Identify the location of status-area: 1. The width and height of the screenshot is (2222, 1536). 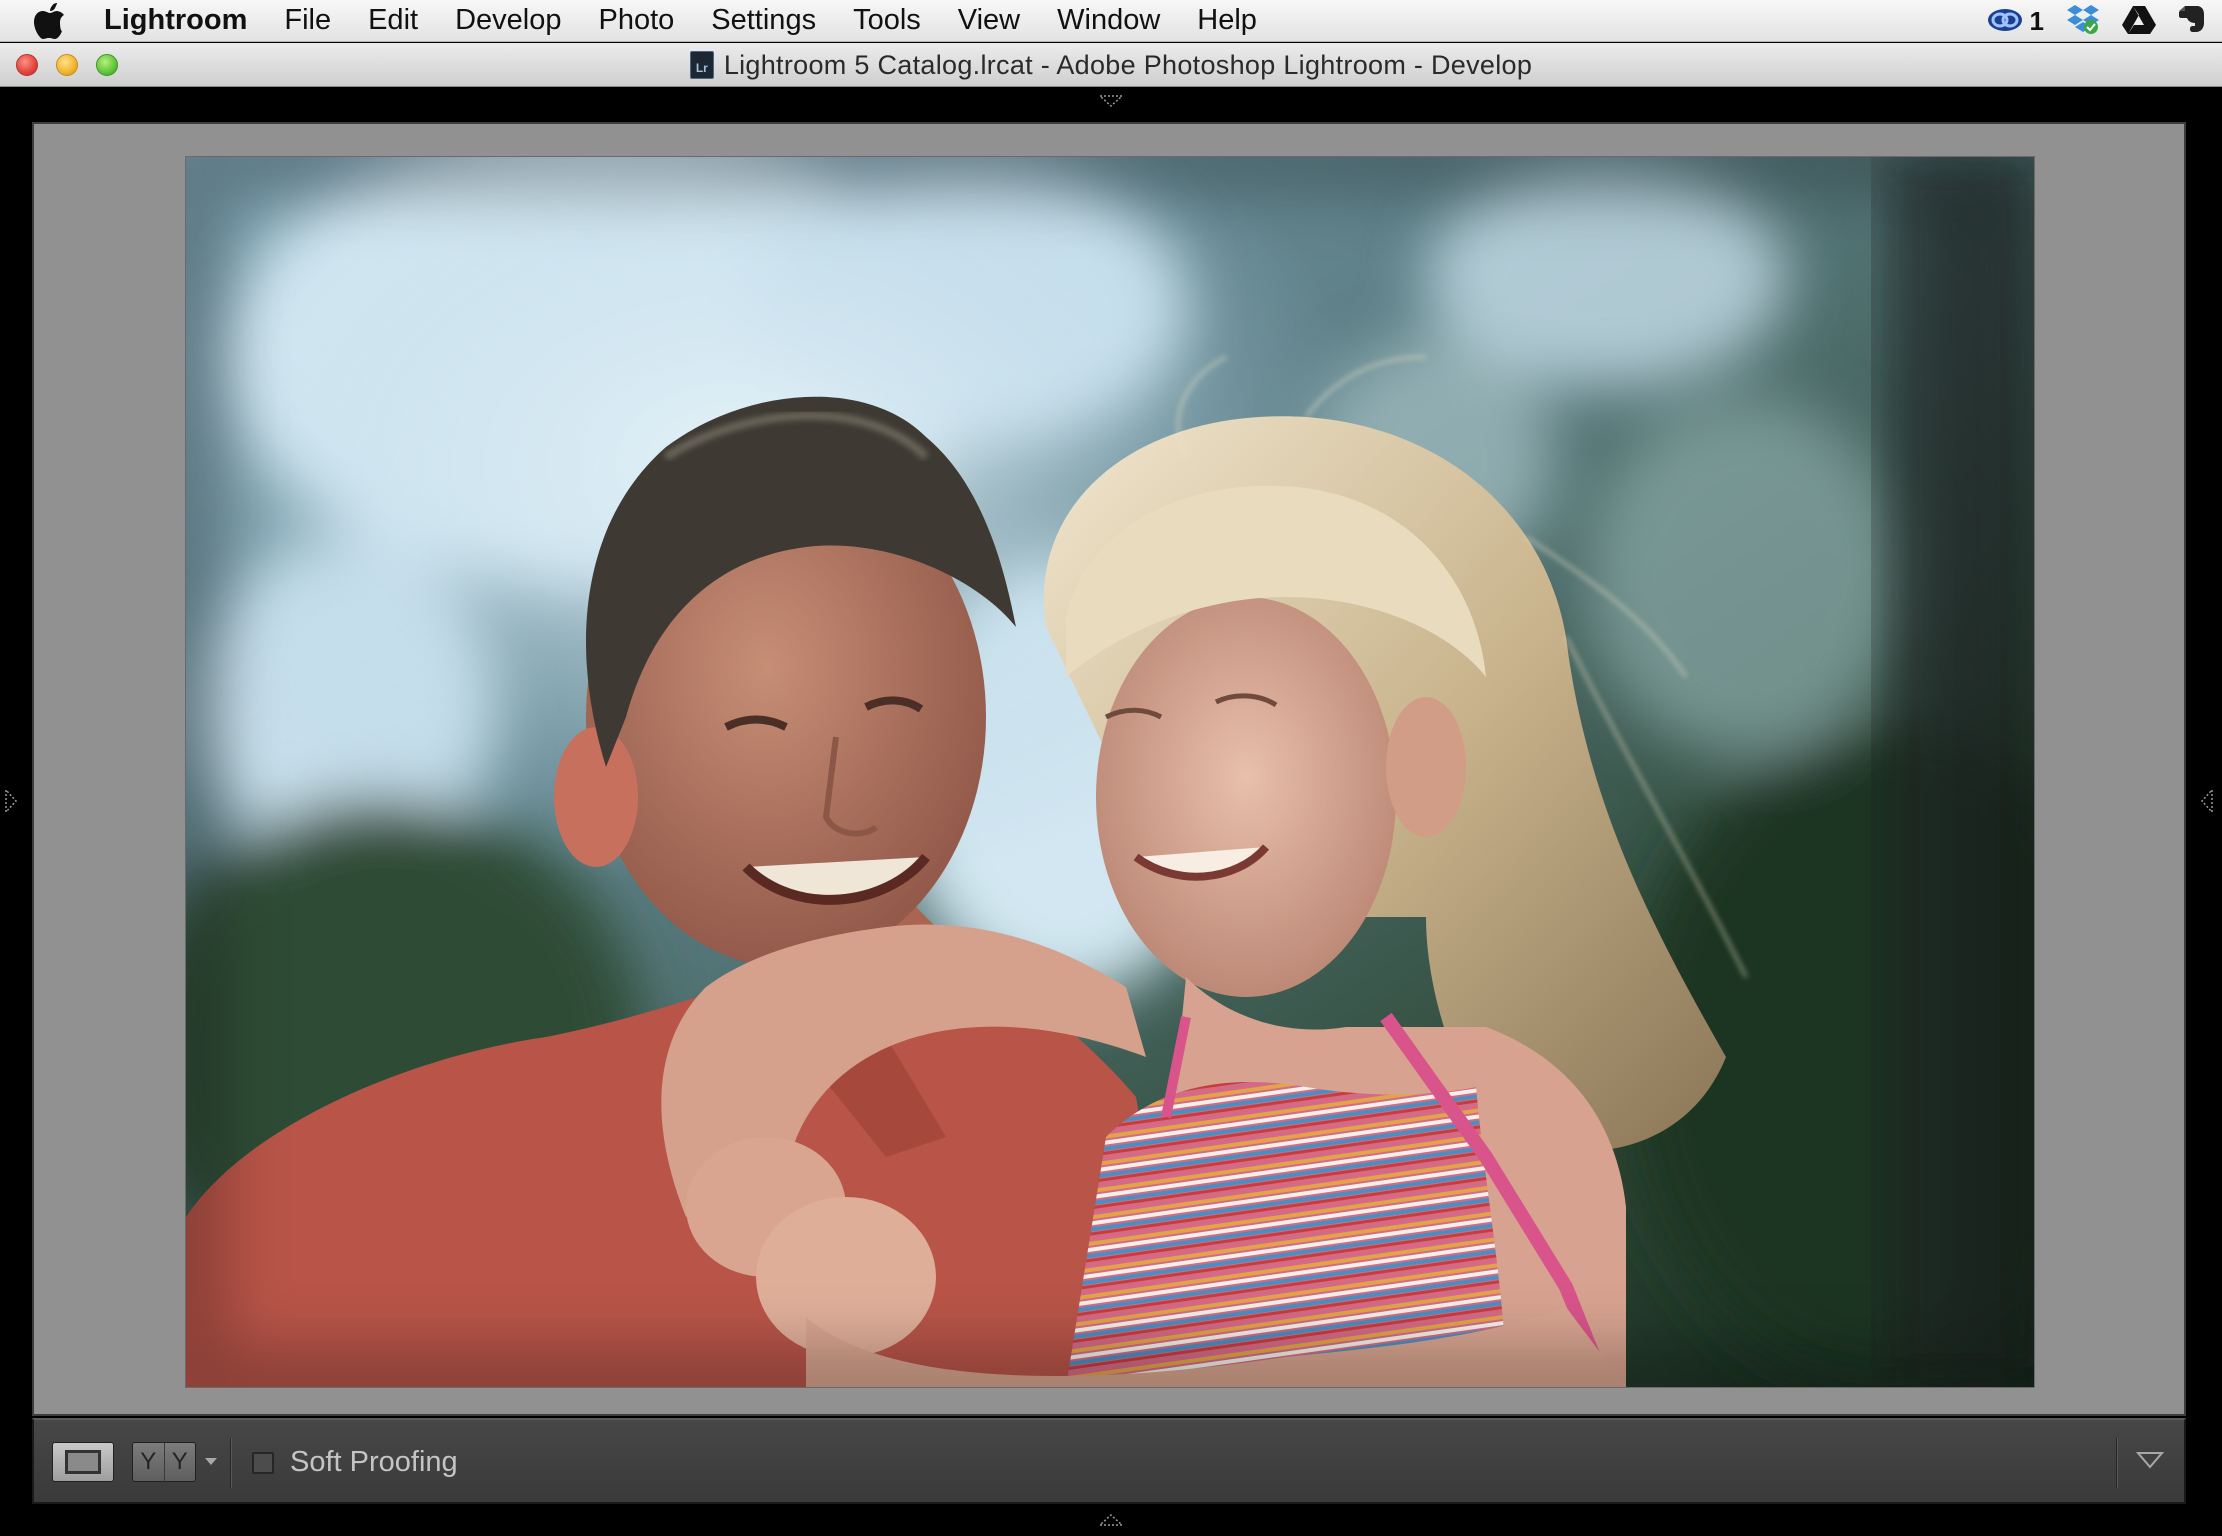
(2097, 21).